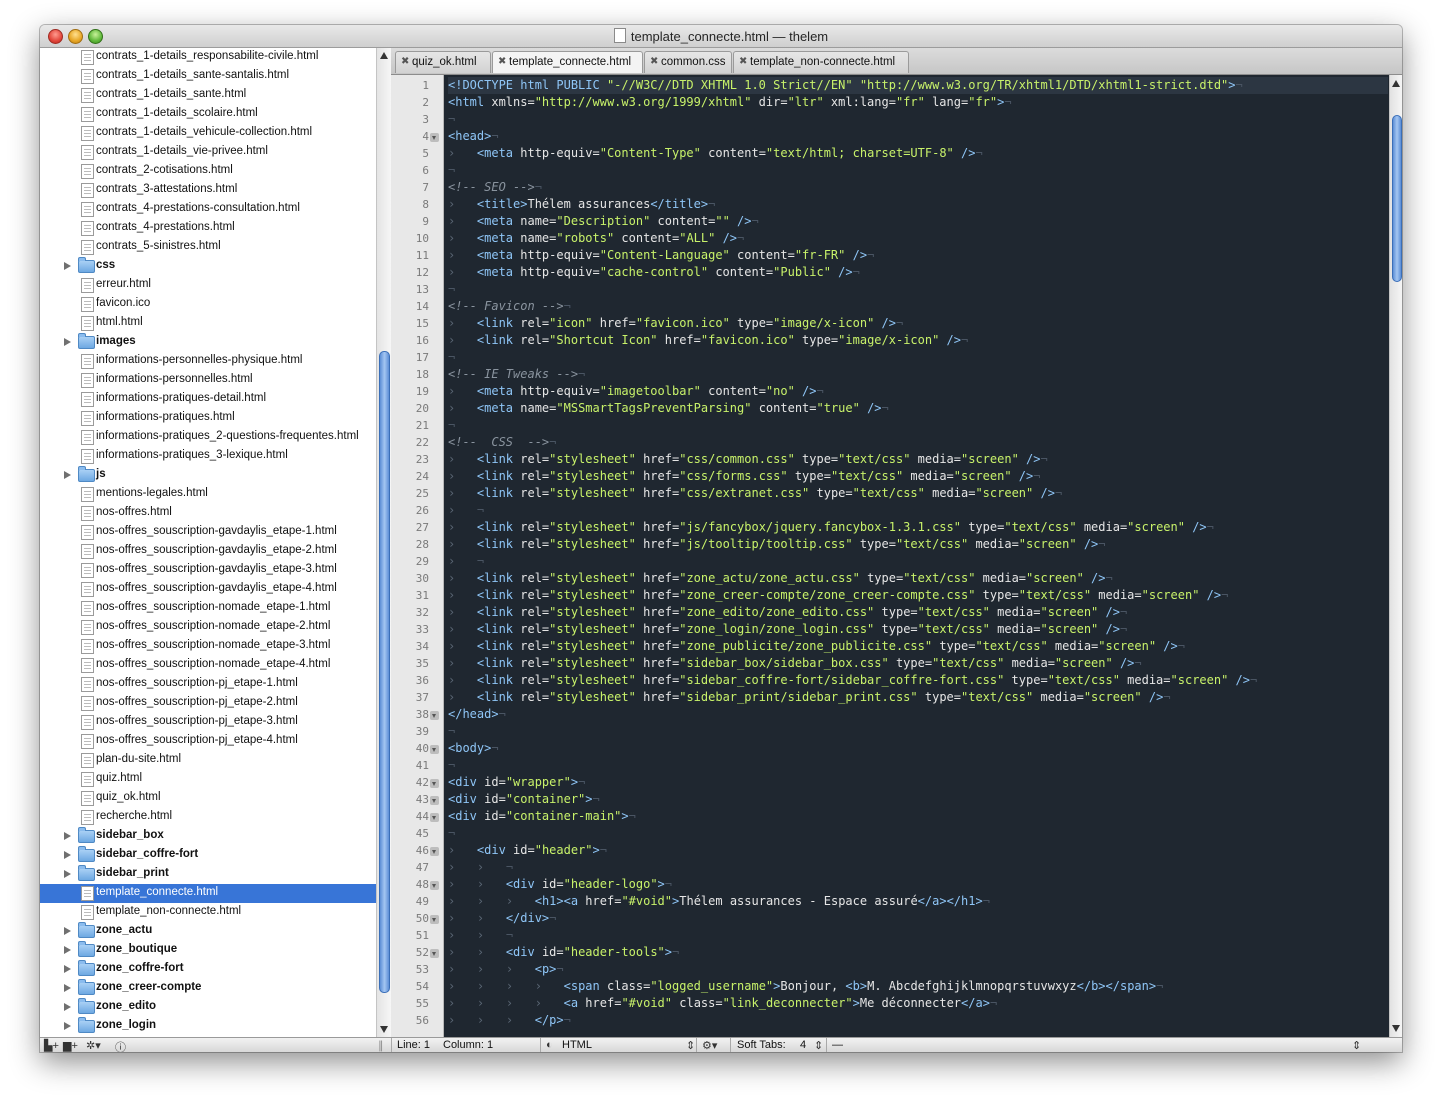 The image size is (1442, 1107). I want to click on code-line: <!-- Favicon -->¬, so click(918, 306).